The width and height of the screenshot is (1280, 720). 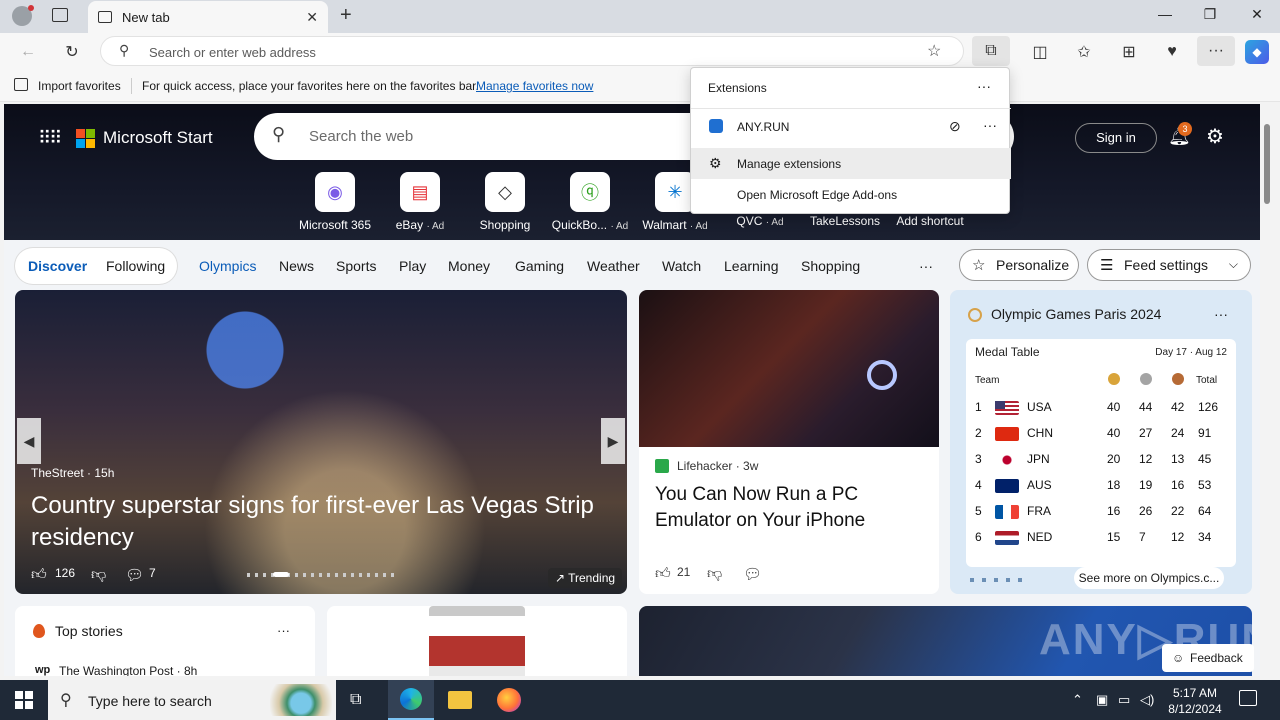 What do you see at coordinates (356, 266) in the screenshot?
I see `nav-sports: Sports` at bounding box center [356, 266].